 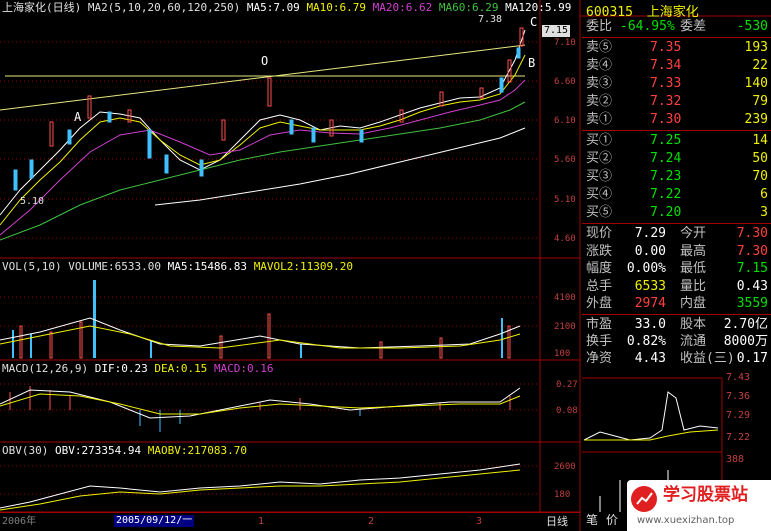 I want to click on y-tick: 6.10, so click(x=565, y=121).